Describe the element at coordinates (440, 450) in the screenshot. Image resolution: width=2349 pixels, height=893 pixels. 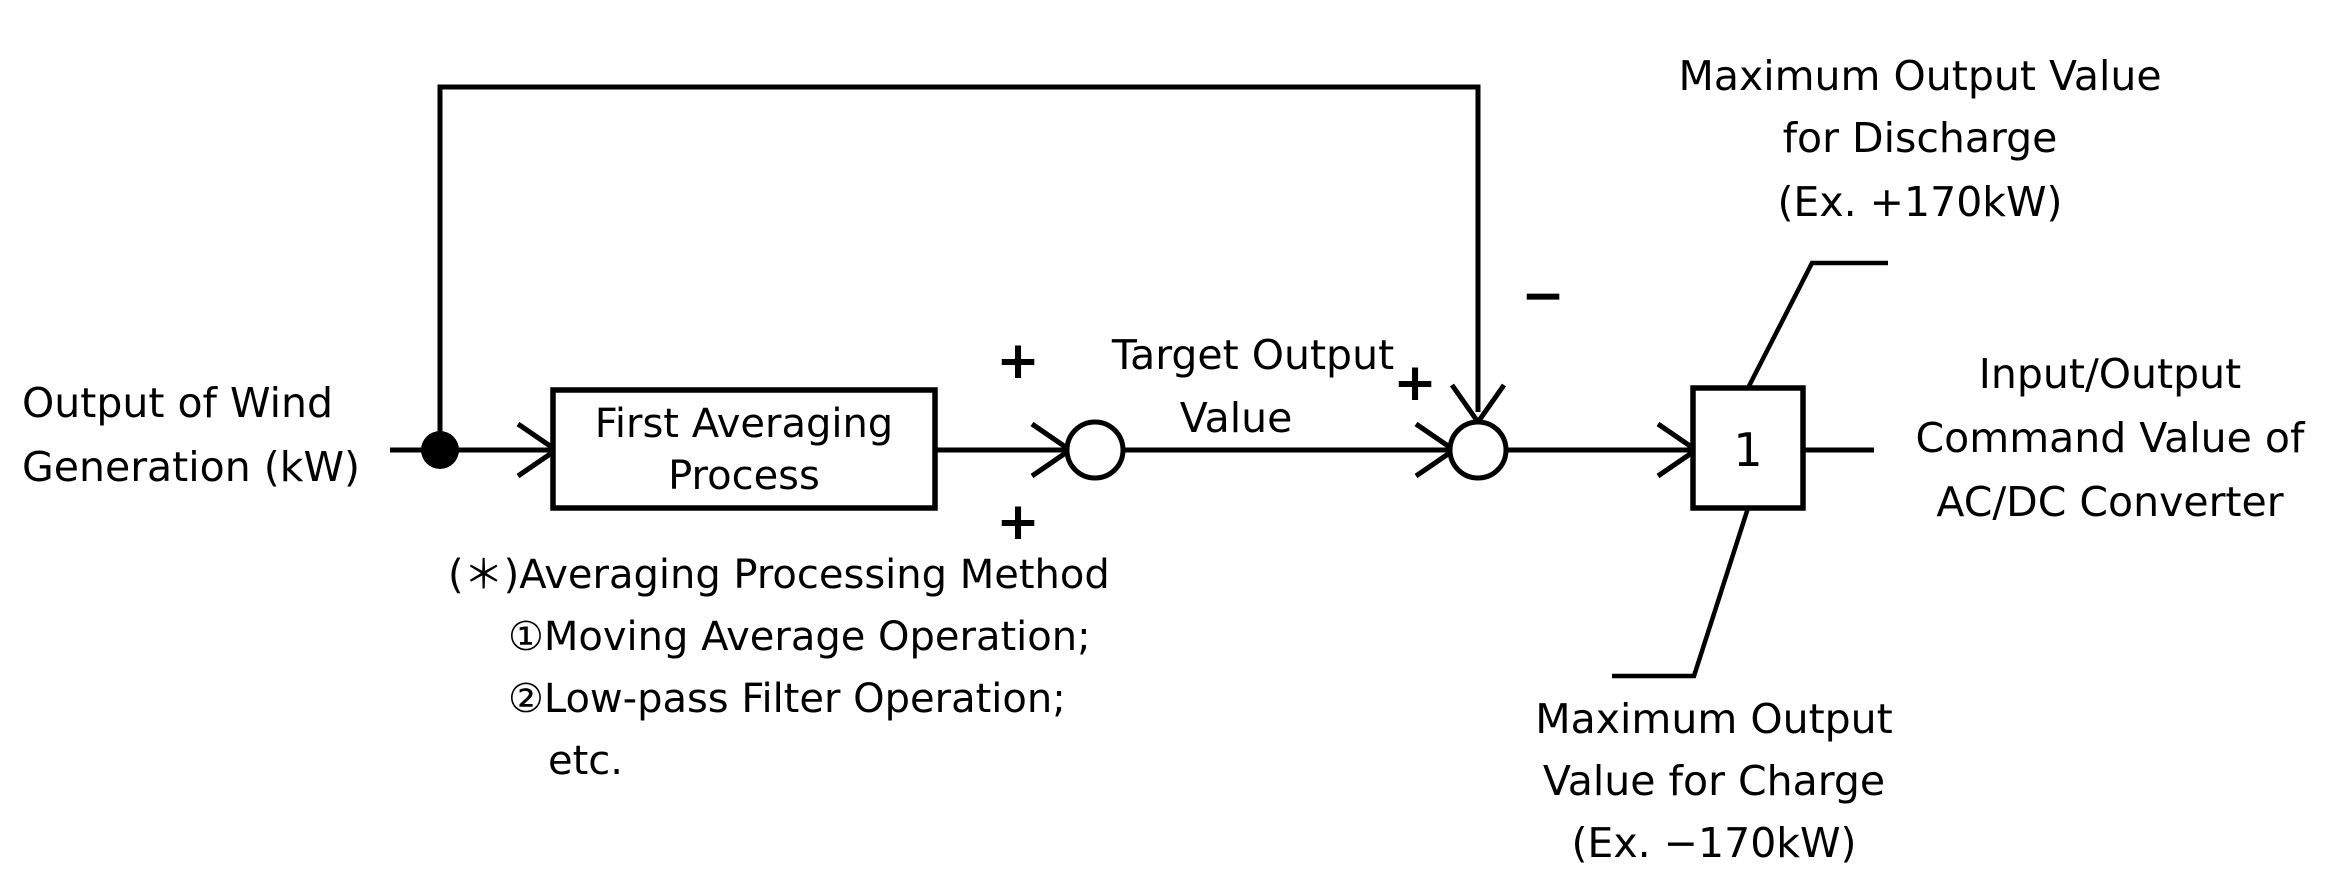
I see `signal-junction-dot` at that location.